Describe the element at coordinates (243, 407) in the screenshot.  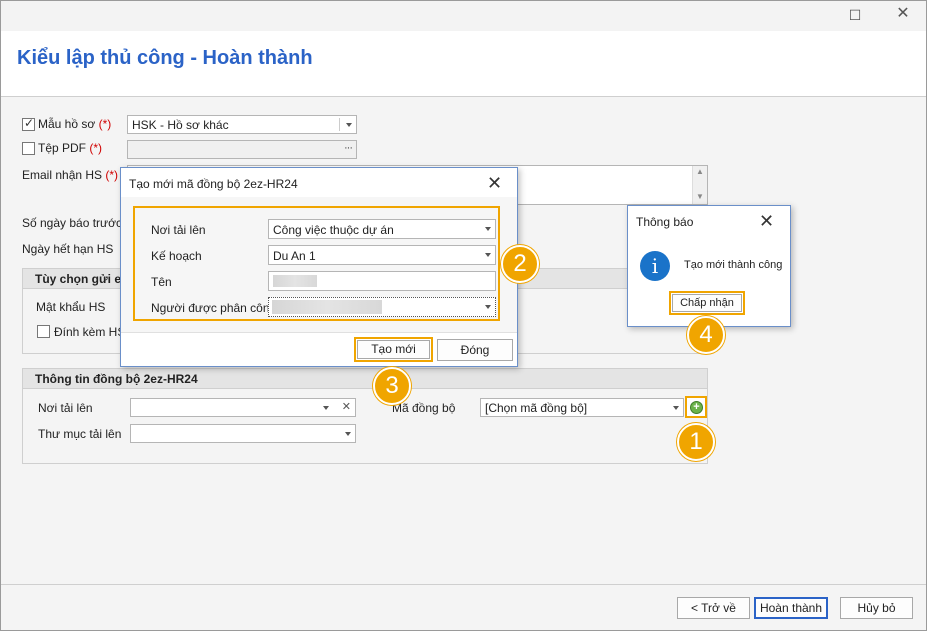
I see `noi-tai-len-select: ✕` at that location.